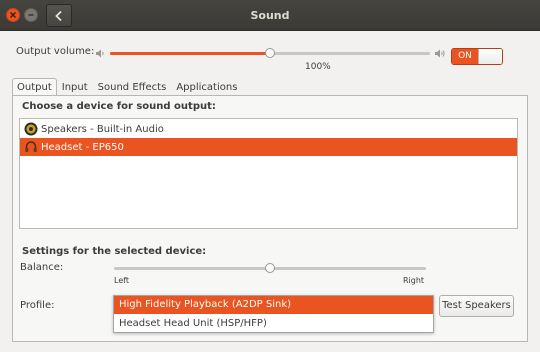 The width and height of the screenshot is (540, 352). I want to click on output-volume-fill, so click(190, 53).